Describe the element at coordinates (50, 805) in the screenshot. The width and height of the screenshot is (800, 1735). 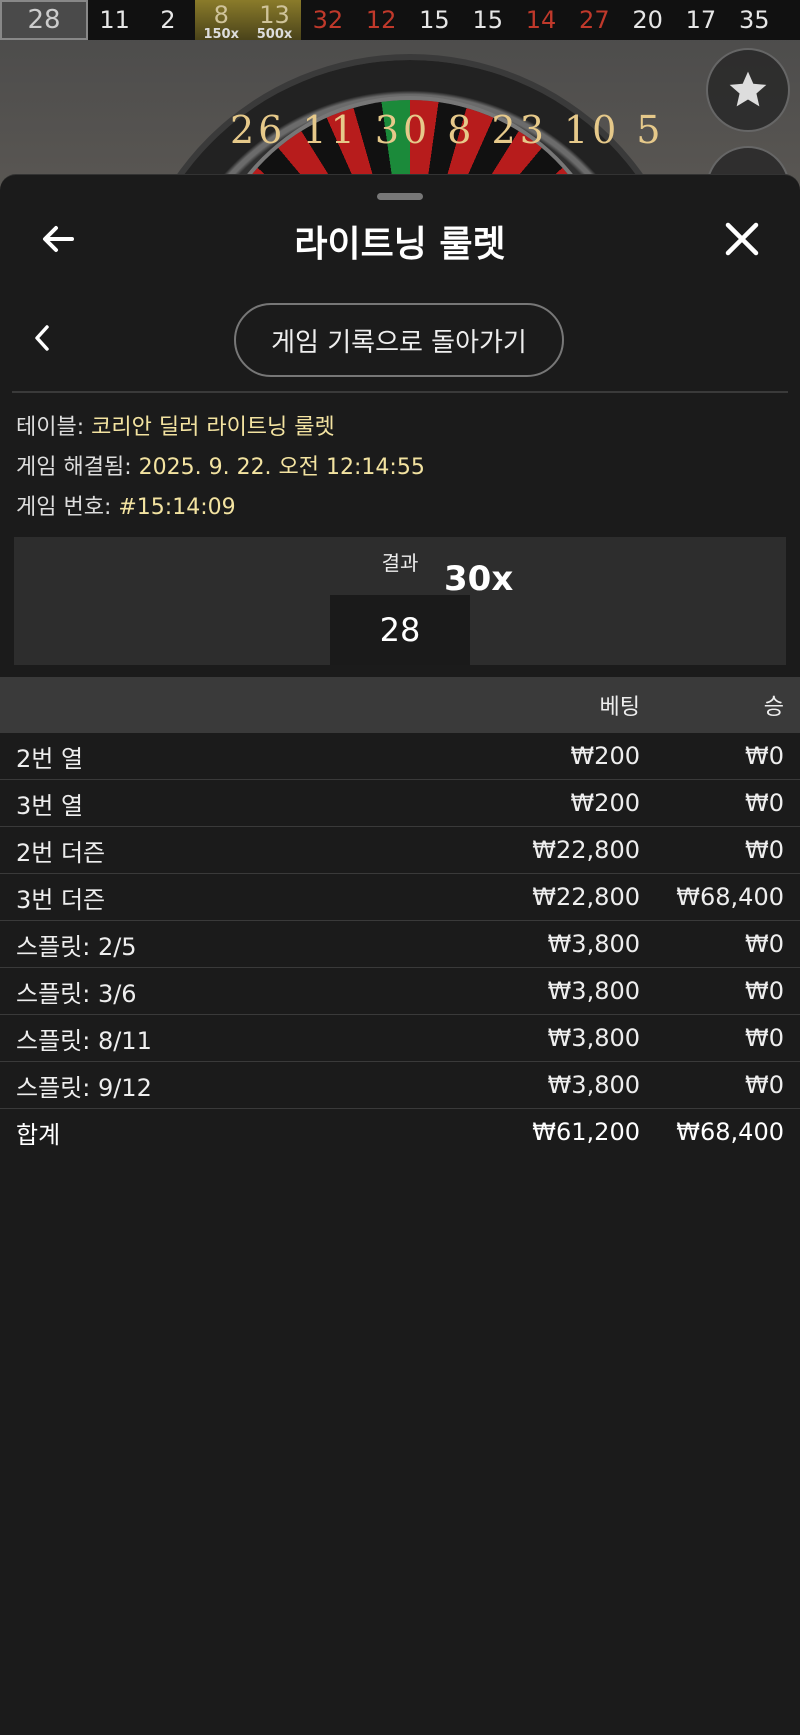
I see `bet-name: 3번 열` at that location.